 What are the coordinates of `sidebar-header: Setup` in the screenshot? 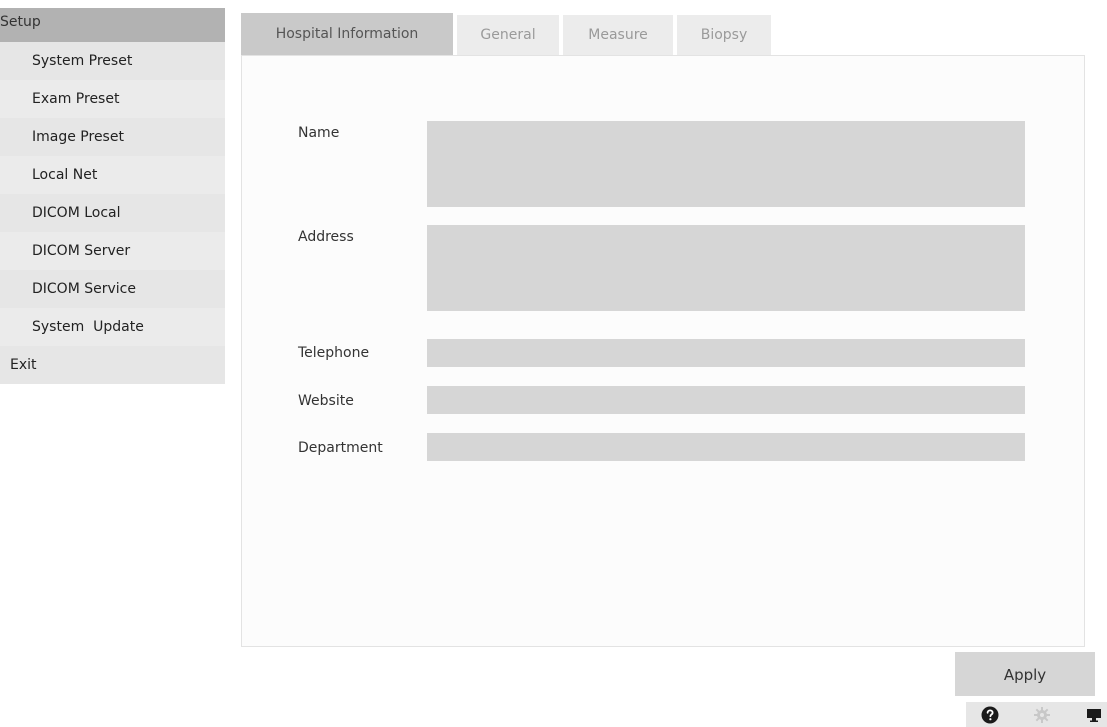 It's located at (112, 25).